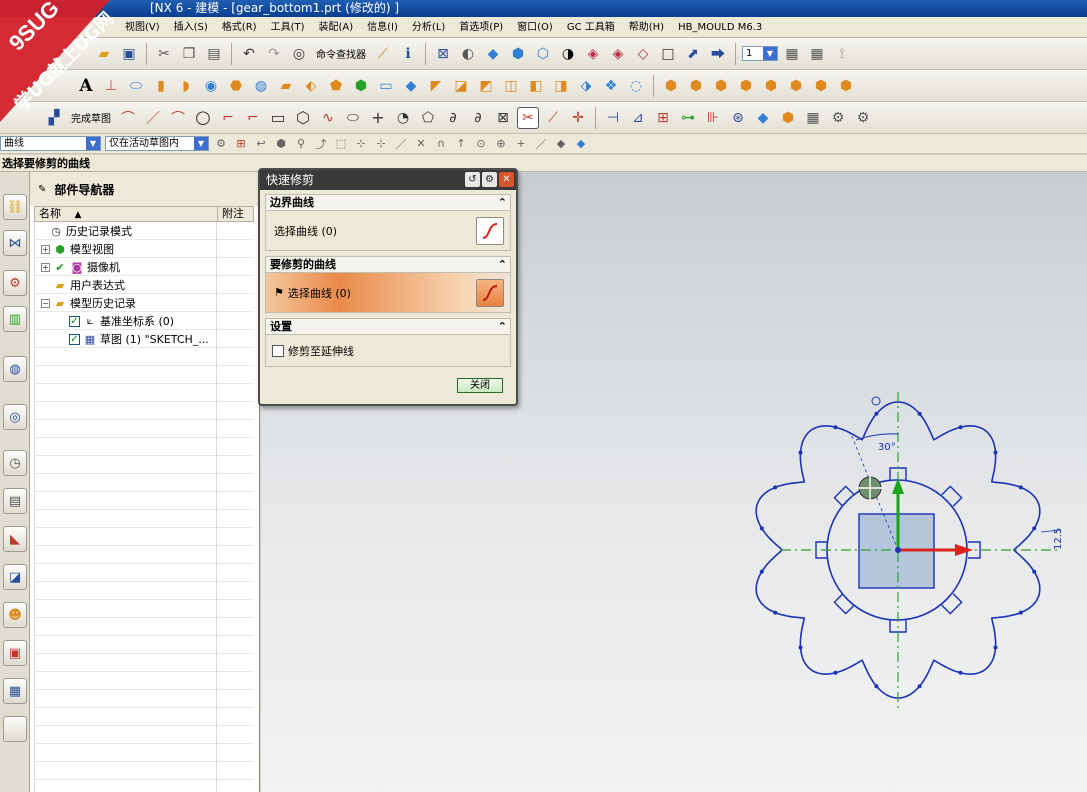 The height and width of the screenshot is (792, 1087). Describe the element at coordinates (328, 118) in the screenshot. I see `studio-spline-icon: ∿` at that location.